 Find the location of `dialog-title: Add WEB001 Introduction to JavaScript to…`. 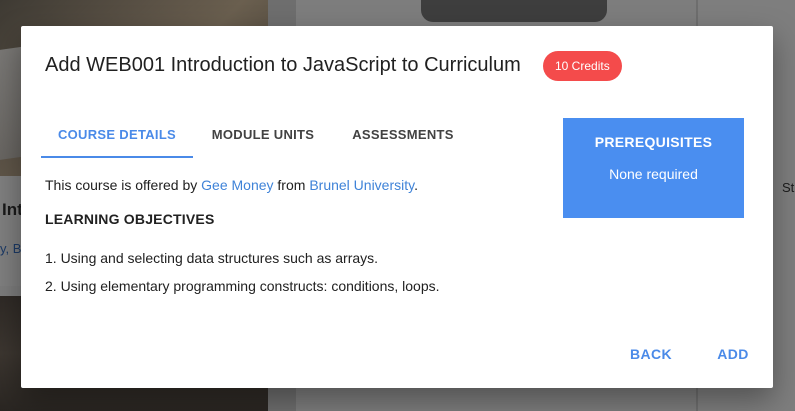

dialog-title: Add WEB001 Introduction to JavaScript to… is located at coordinates (283, 65).